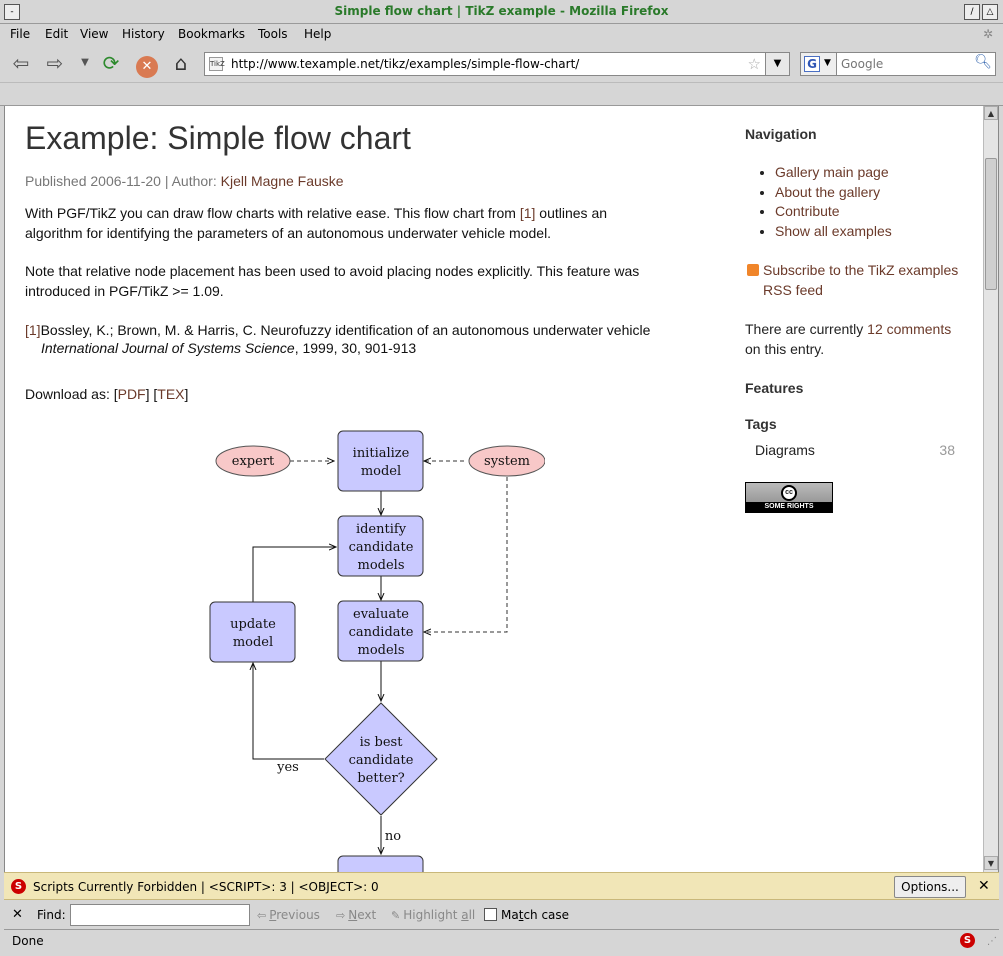 The width and height of the screenshot is (1003, 956). I want to click on match-case-checkbox, so click(490, 914).